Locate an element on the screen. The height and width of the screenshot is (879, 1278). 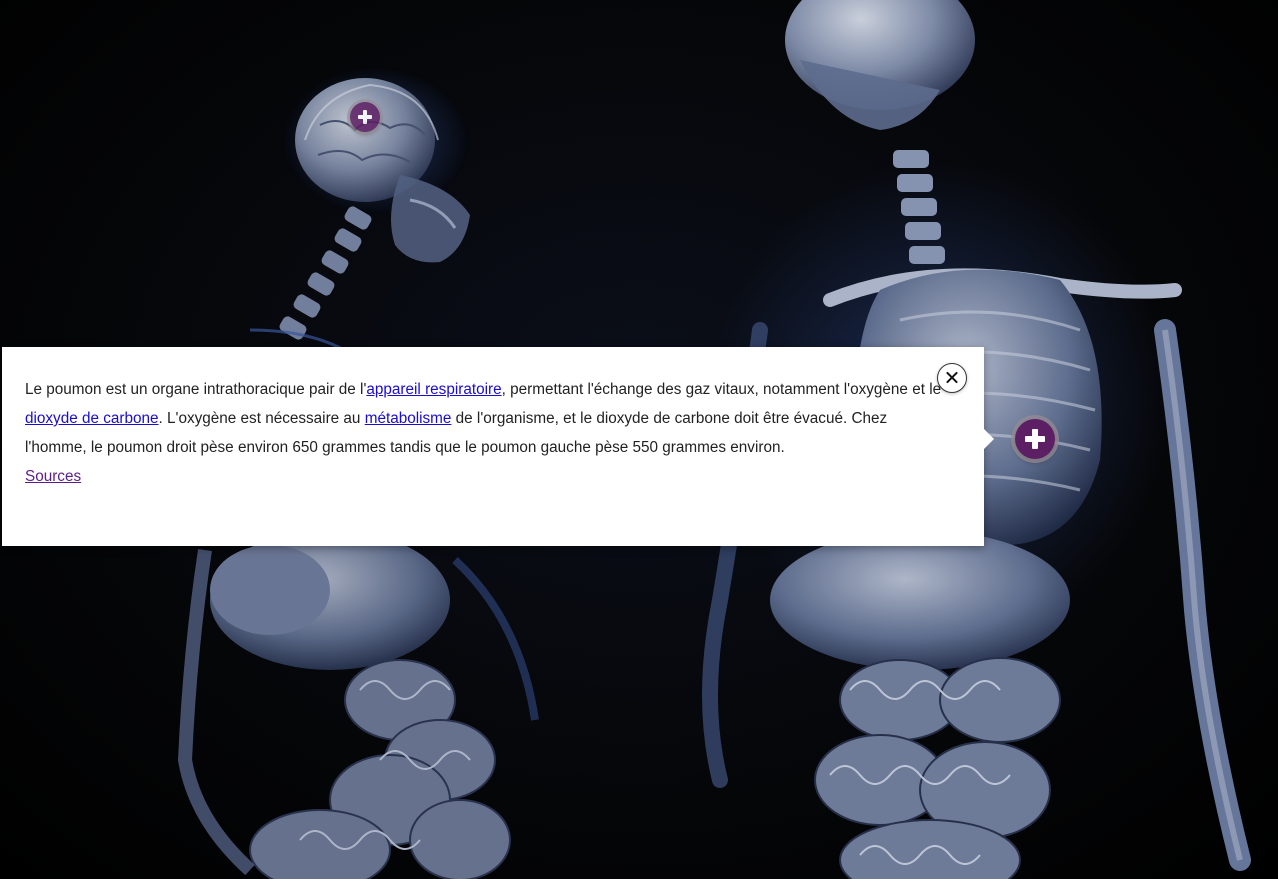
dioxyde-de-carbone-link: dioxyde de carbone is located at coordinates (92, 418).